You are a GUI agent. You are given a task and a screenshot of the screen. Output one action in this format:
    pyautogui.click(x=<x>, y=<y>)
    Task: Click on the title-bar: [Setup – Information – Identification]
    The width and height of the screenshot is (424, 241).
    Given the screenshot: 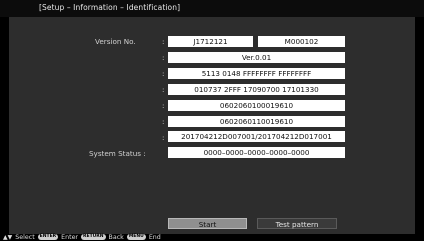 What is the action you would take?
    pyautogui.click(x=212, y=8)
    